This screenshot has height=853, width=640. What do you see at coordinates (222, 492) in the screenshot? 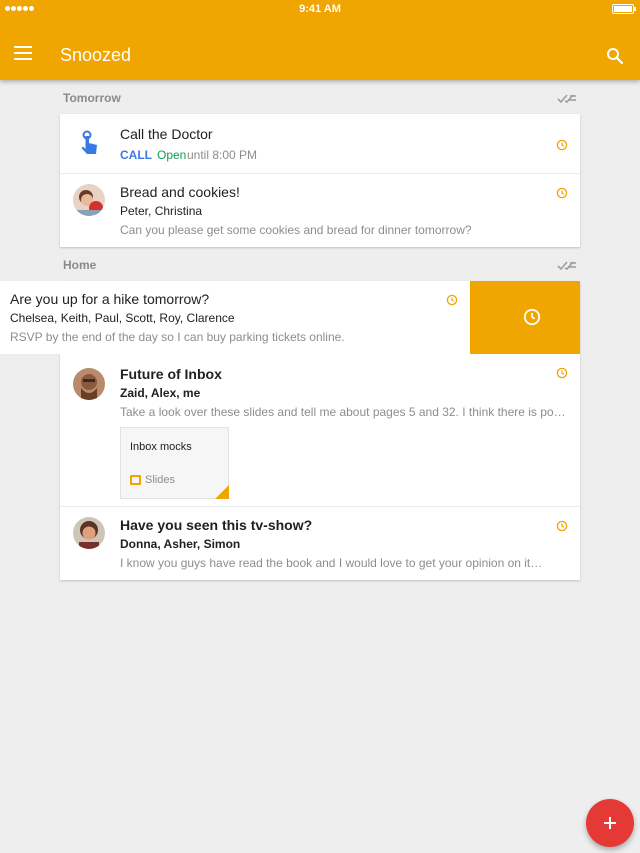
I see `corner-fold-icon` at bounding box center [222, 492].